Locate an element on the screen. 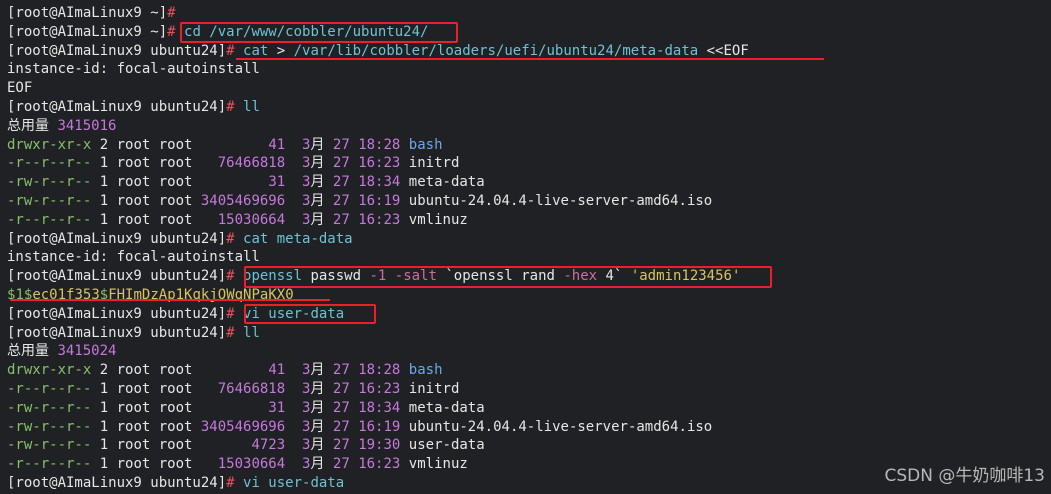 The height and width of the screenshot is (494, 1051). cat-command-underline is located at coordinates (530, 59).